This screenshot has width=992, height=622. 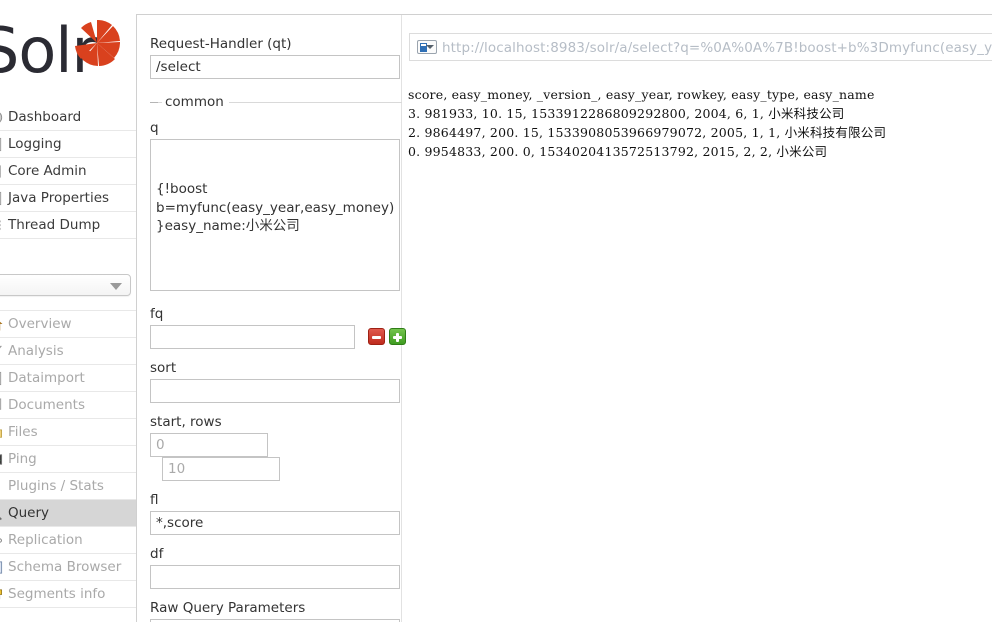 I want to click on sidebar-item-label: Query, so click(x=29, y=513).